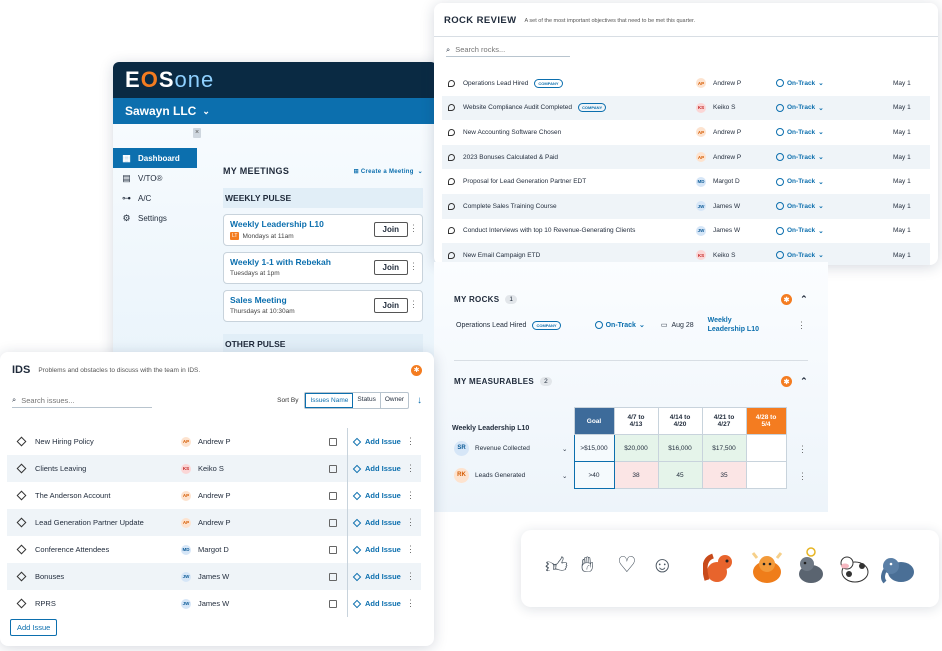 This screenshot has width=942, height=651. I want to click on clapping-icon: ✋︎, so click(587, 565).